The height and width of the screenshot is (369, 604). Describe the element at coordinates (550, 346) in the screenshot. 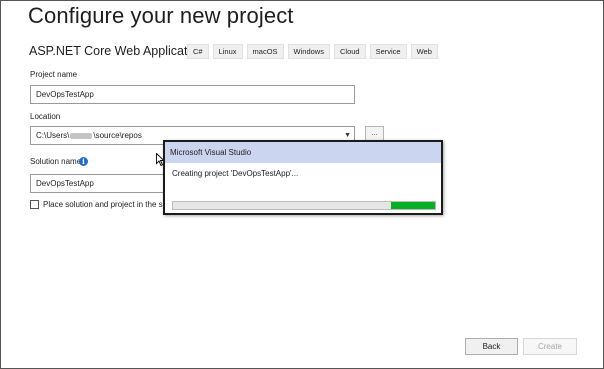

I see `create-button: Create` at that location.